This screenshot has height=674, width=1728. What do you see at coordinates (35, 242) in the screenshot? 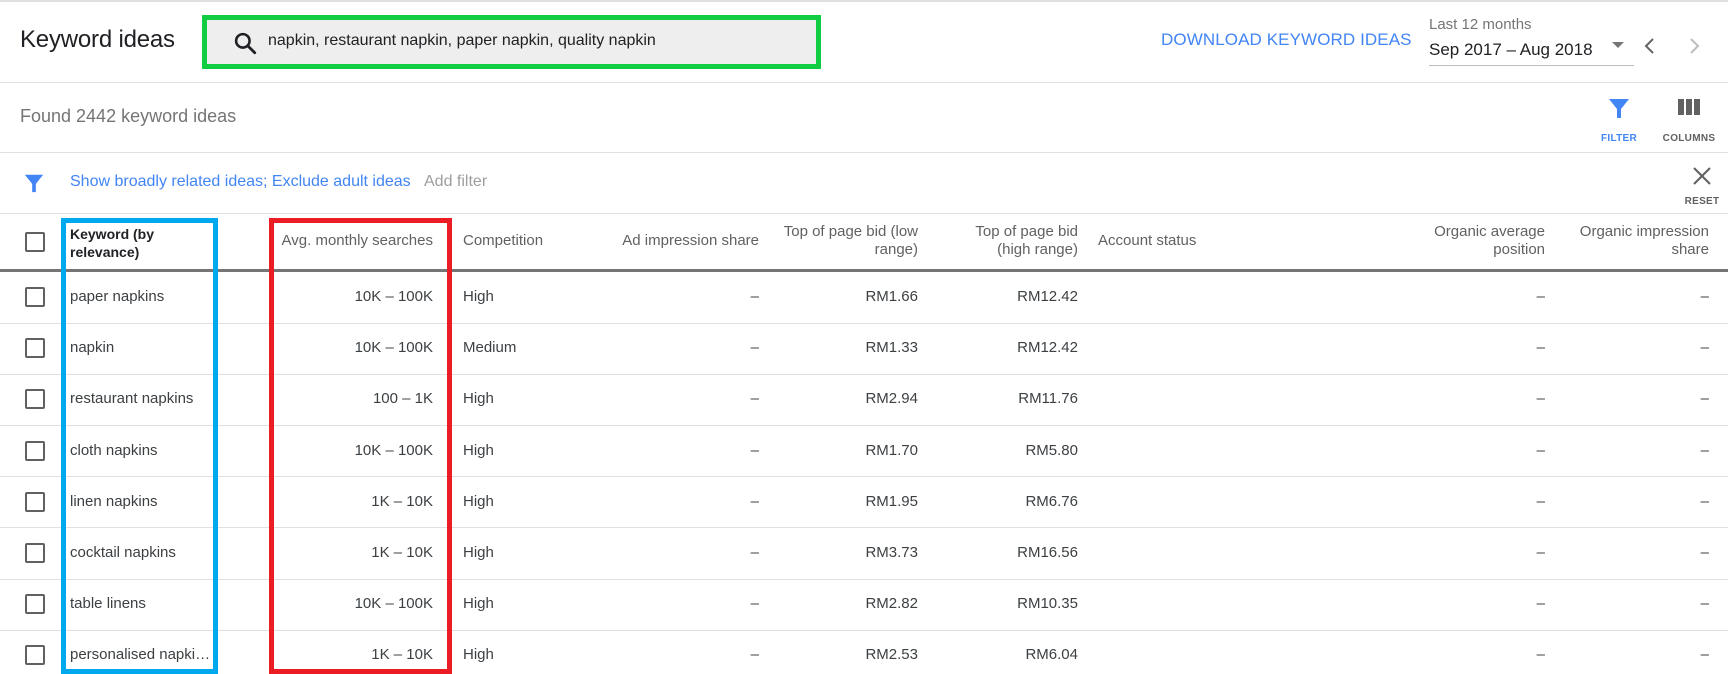
I see `select-all-checkbox` at bounding box center [35, 242].